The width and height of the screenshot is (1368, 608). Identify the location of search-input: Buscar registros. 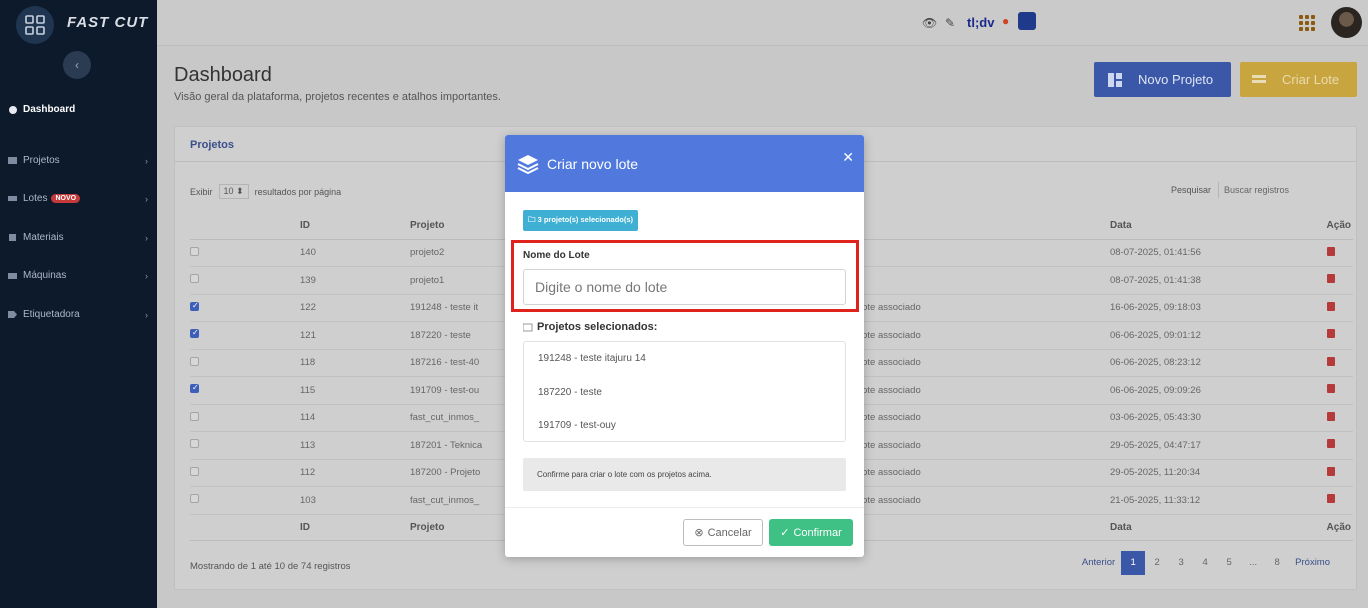
(1278, 190).